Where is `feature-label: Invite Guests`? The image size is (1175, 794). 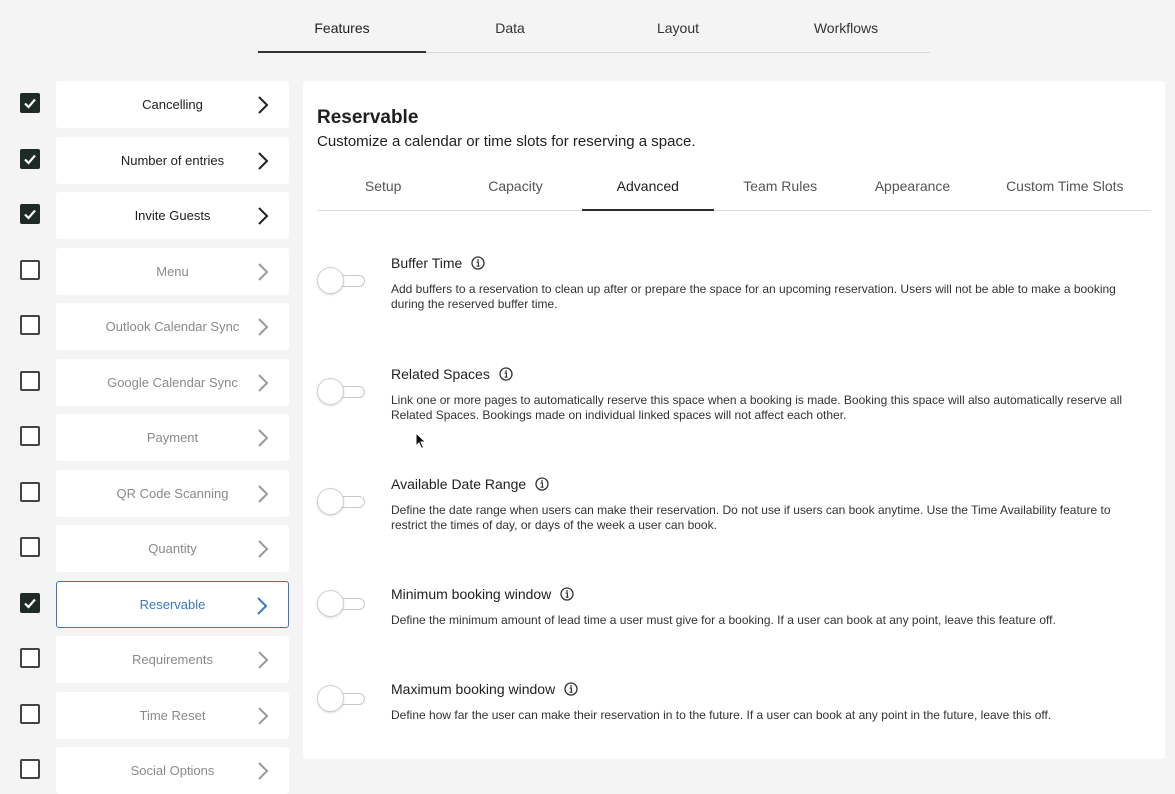
feature-label: Invite Guests is located at coordinates (172, 215).